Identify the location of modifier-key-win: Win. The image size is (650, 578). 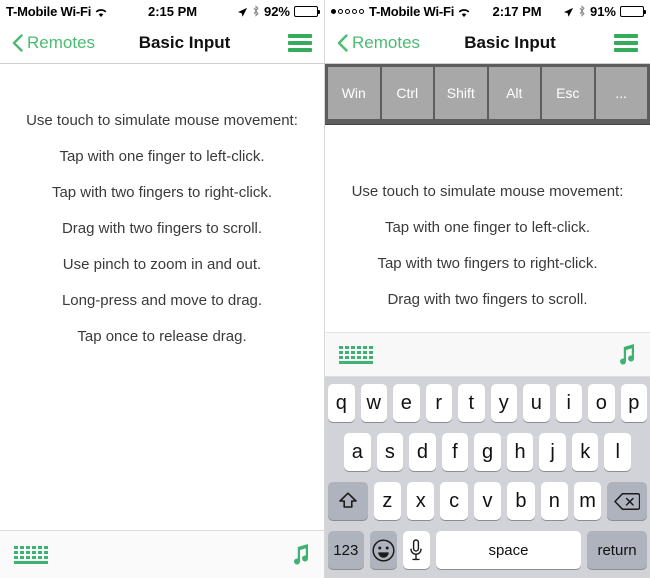
(354, 93).